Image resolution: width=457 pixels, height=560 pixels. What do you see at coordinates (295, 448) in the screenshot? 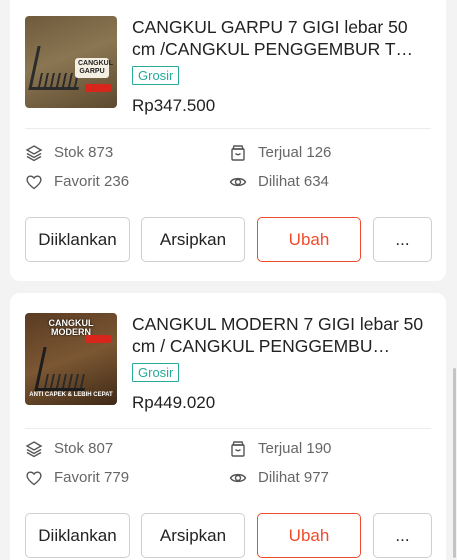
I see `sold-label: Terjual 190` at bounding box center [295, 448].